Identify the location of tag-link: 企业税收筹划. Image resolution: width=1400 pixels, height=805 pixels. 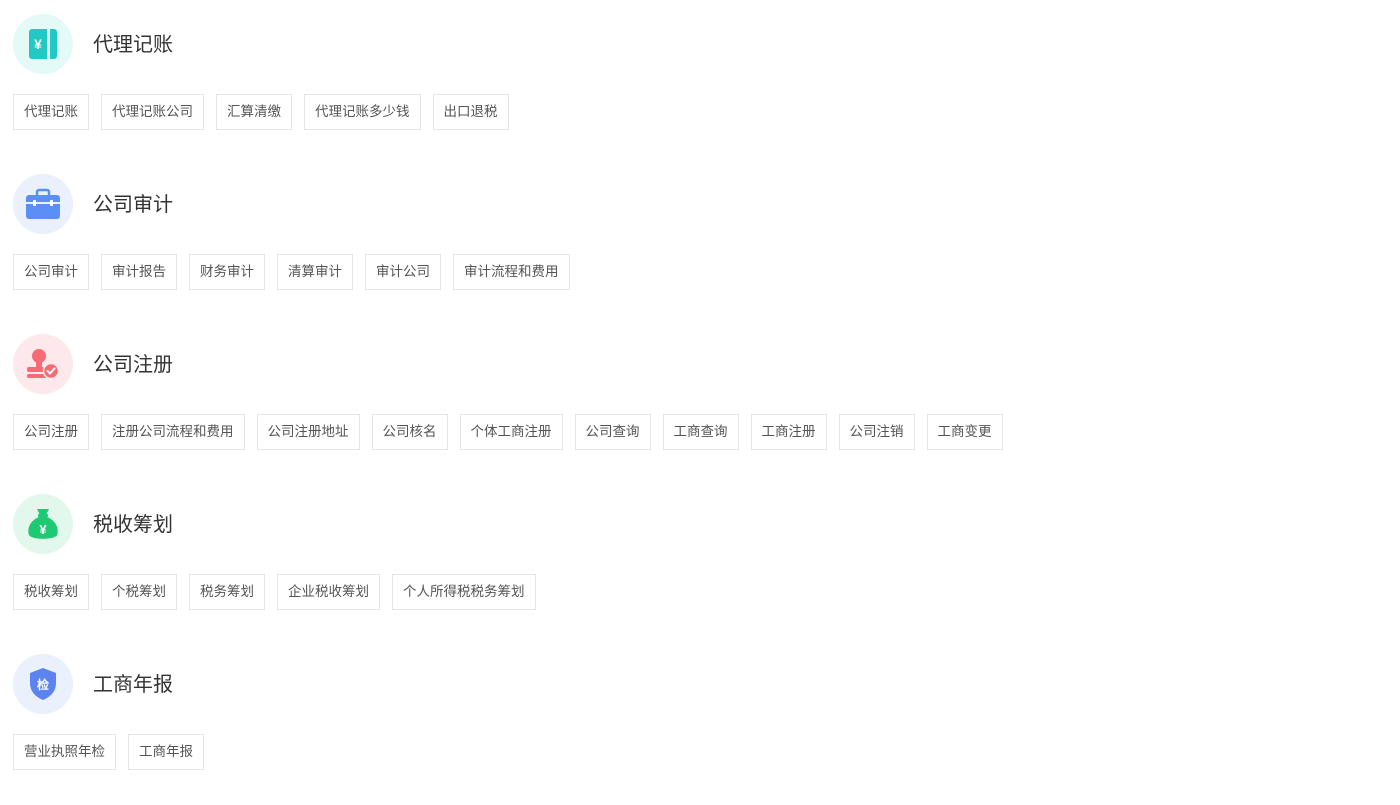
(328, 592).